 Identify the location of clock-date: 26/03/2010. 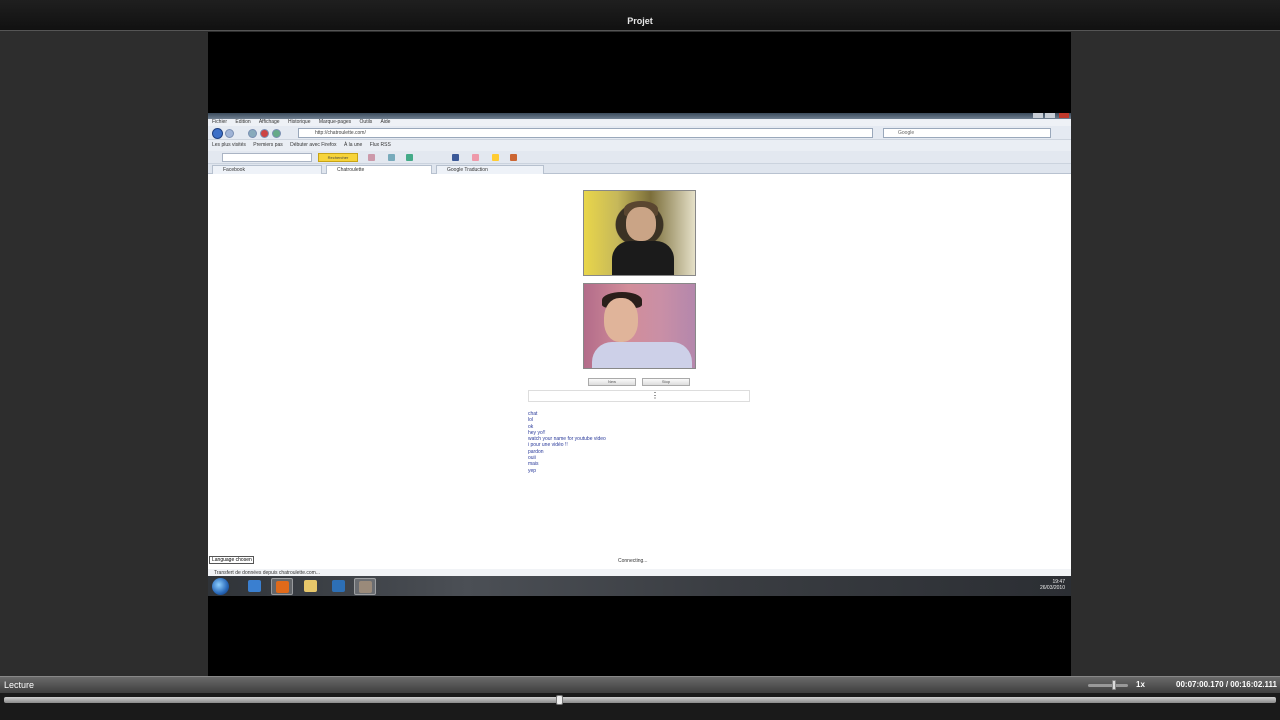
(1052, 588).